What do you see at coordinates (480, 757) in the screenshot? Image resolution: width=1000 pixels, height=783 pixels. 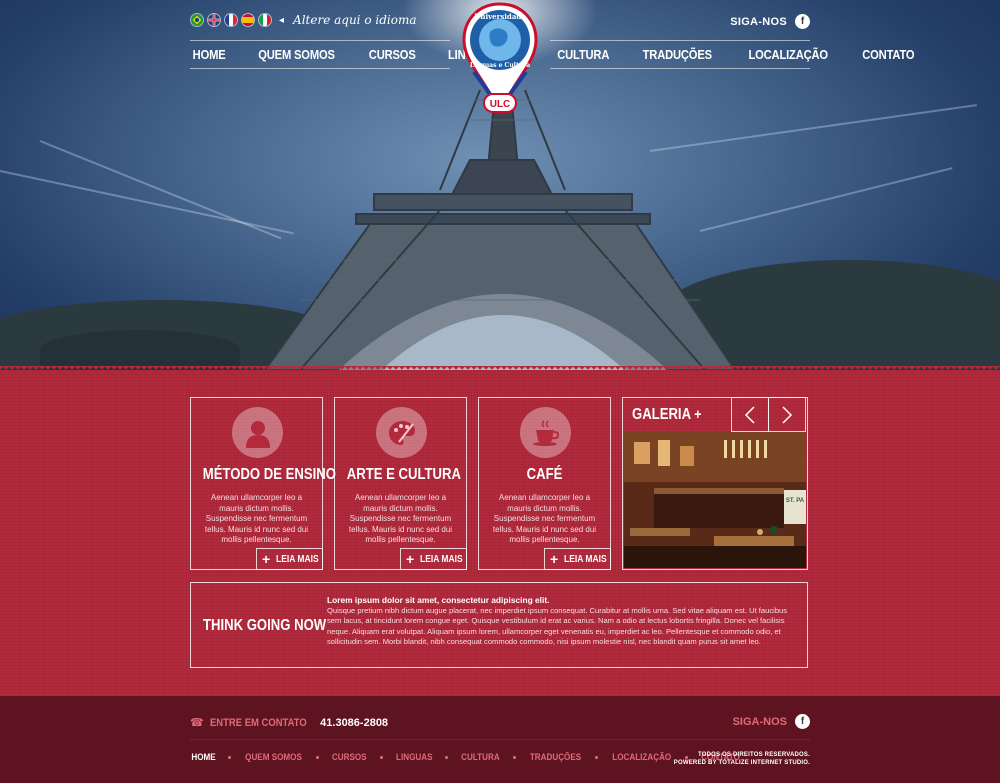 I see `footer-nav-cultura: CULTURA` at bounding box center [480, 757].